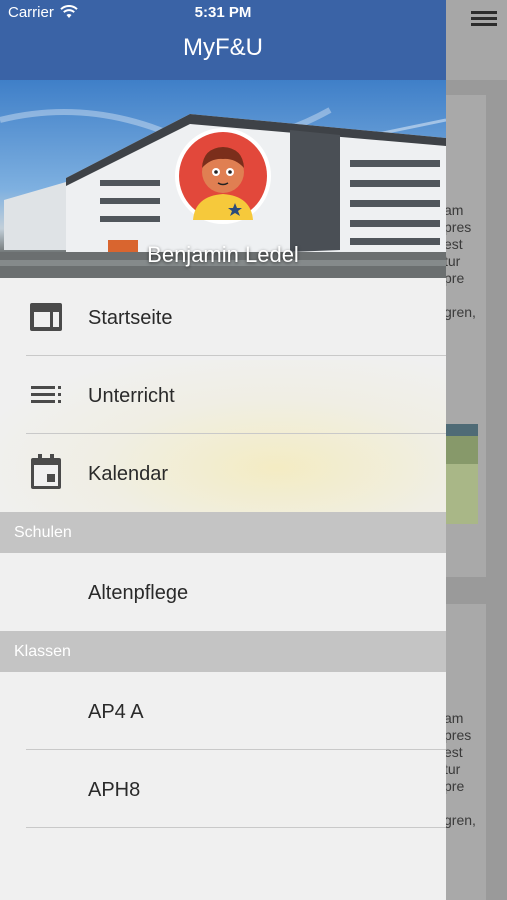  Describe the element at coordinates (43, 532) in the screenshot. I see `section-header-label: Schulen` at that location.